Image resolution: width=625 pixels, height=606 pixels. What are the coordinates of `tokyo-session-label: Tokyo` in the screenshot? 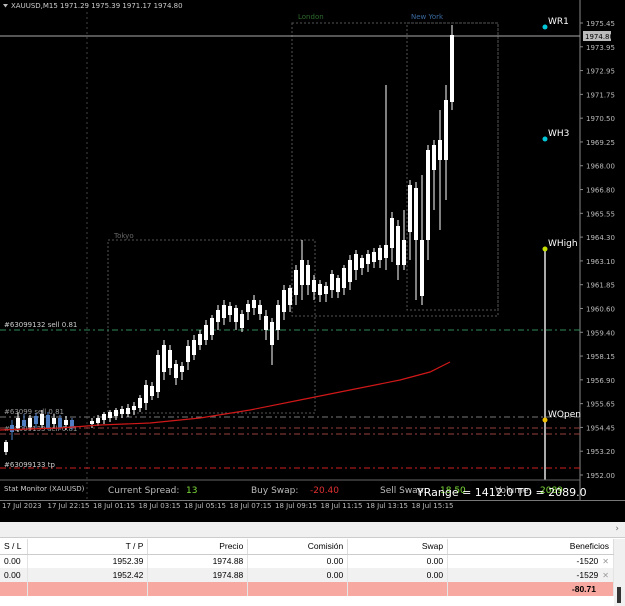 It's located at (123, 236).